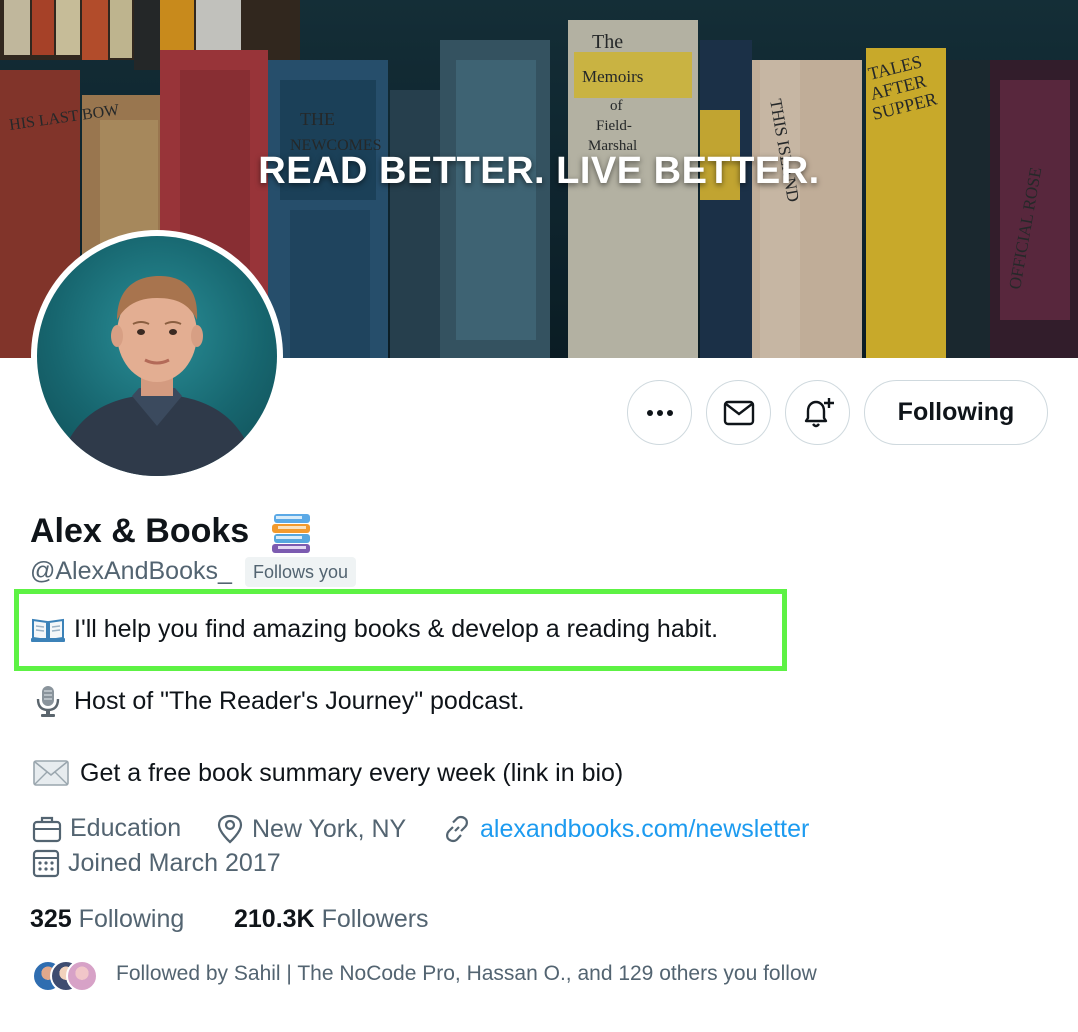  I want to click on books-stack-emoji, so click(292, 534).